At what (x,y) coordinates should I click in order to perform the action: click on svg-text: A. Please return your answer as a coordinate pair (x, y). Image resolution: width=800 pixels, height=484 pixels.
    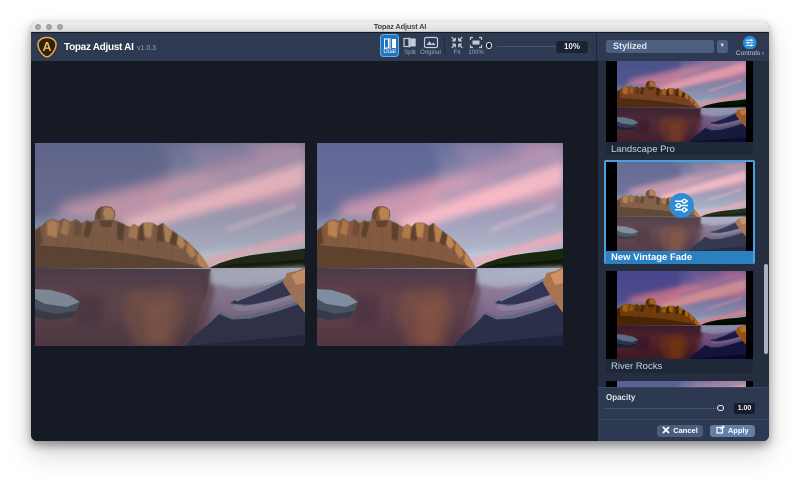
    Looking at the image, I should click on (46, 47).